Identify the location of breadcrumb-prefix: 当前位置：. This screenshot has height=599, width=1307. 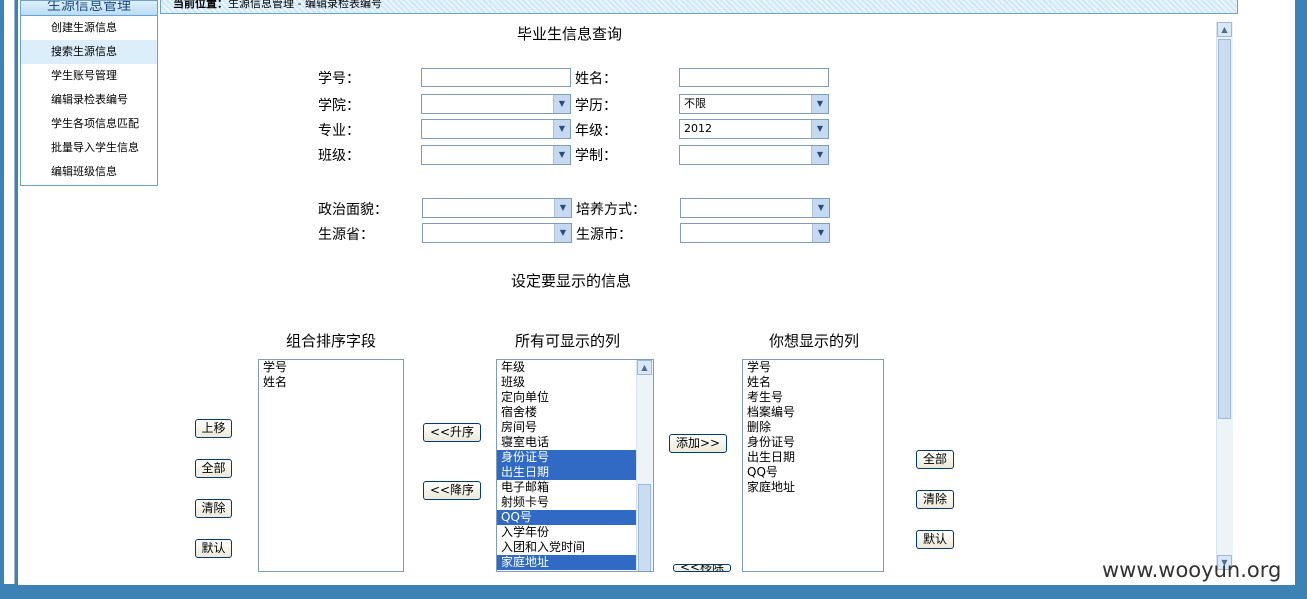
(200, 5).